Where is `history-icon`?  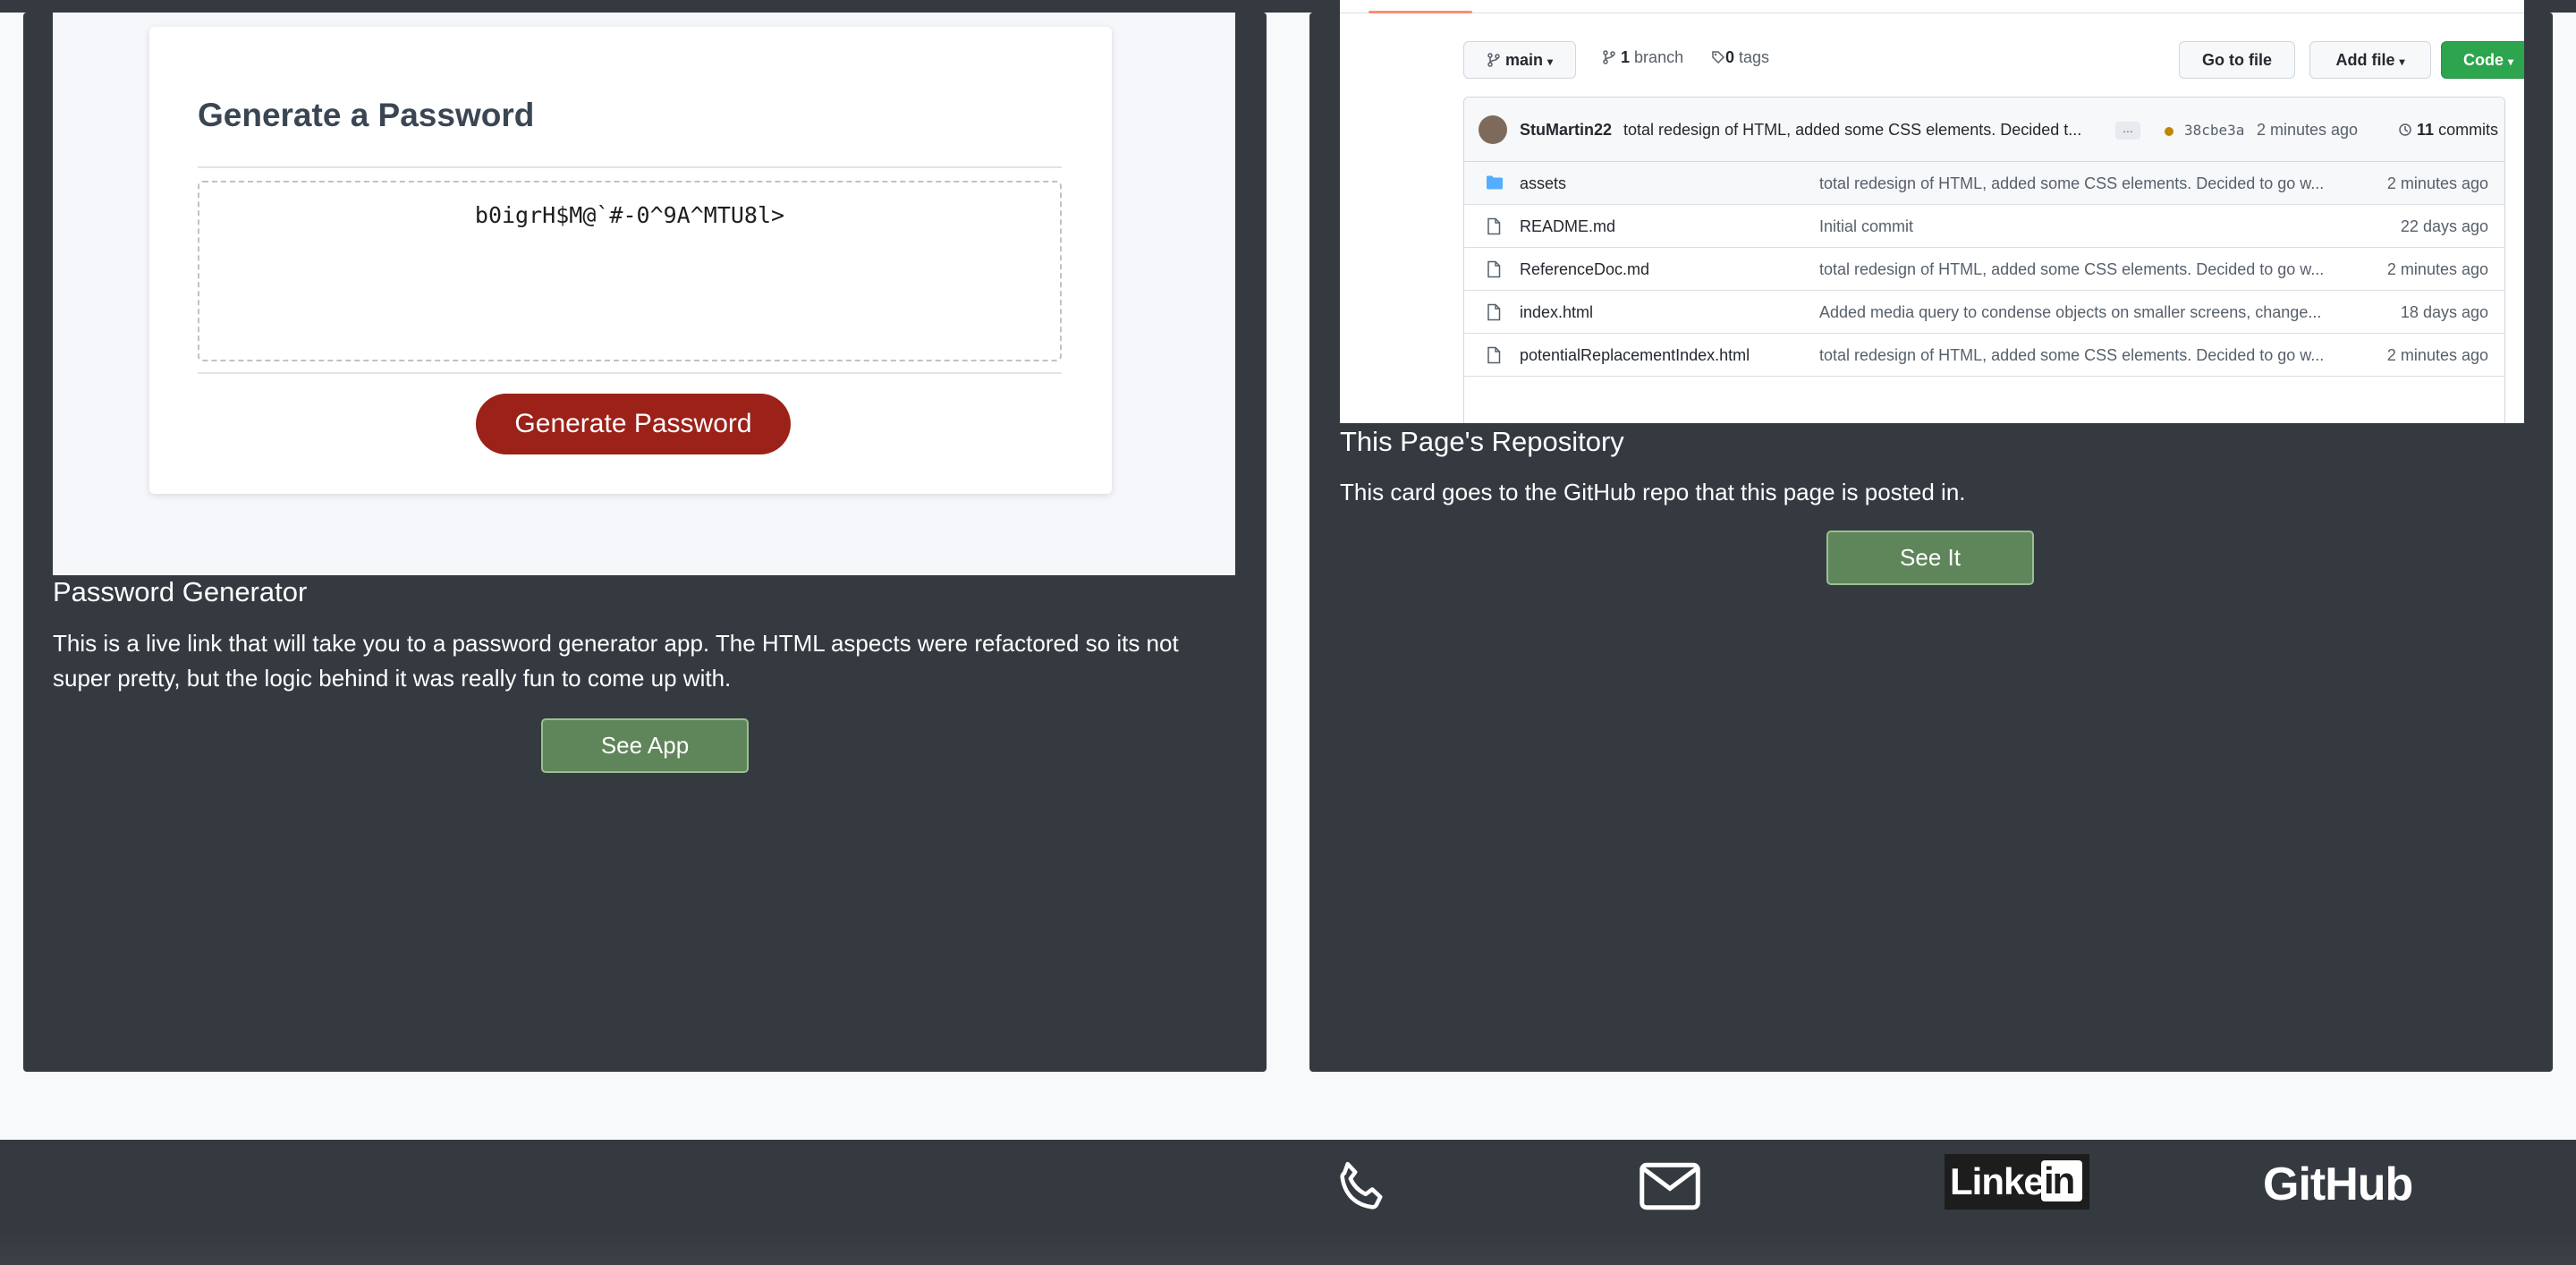 history-icon is located at coordinates (2405, 129).